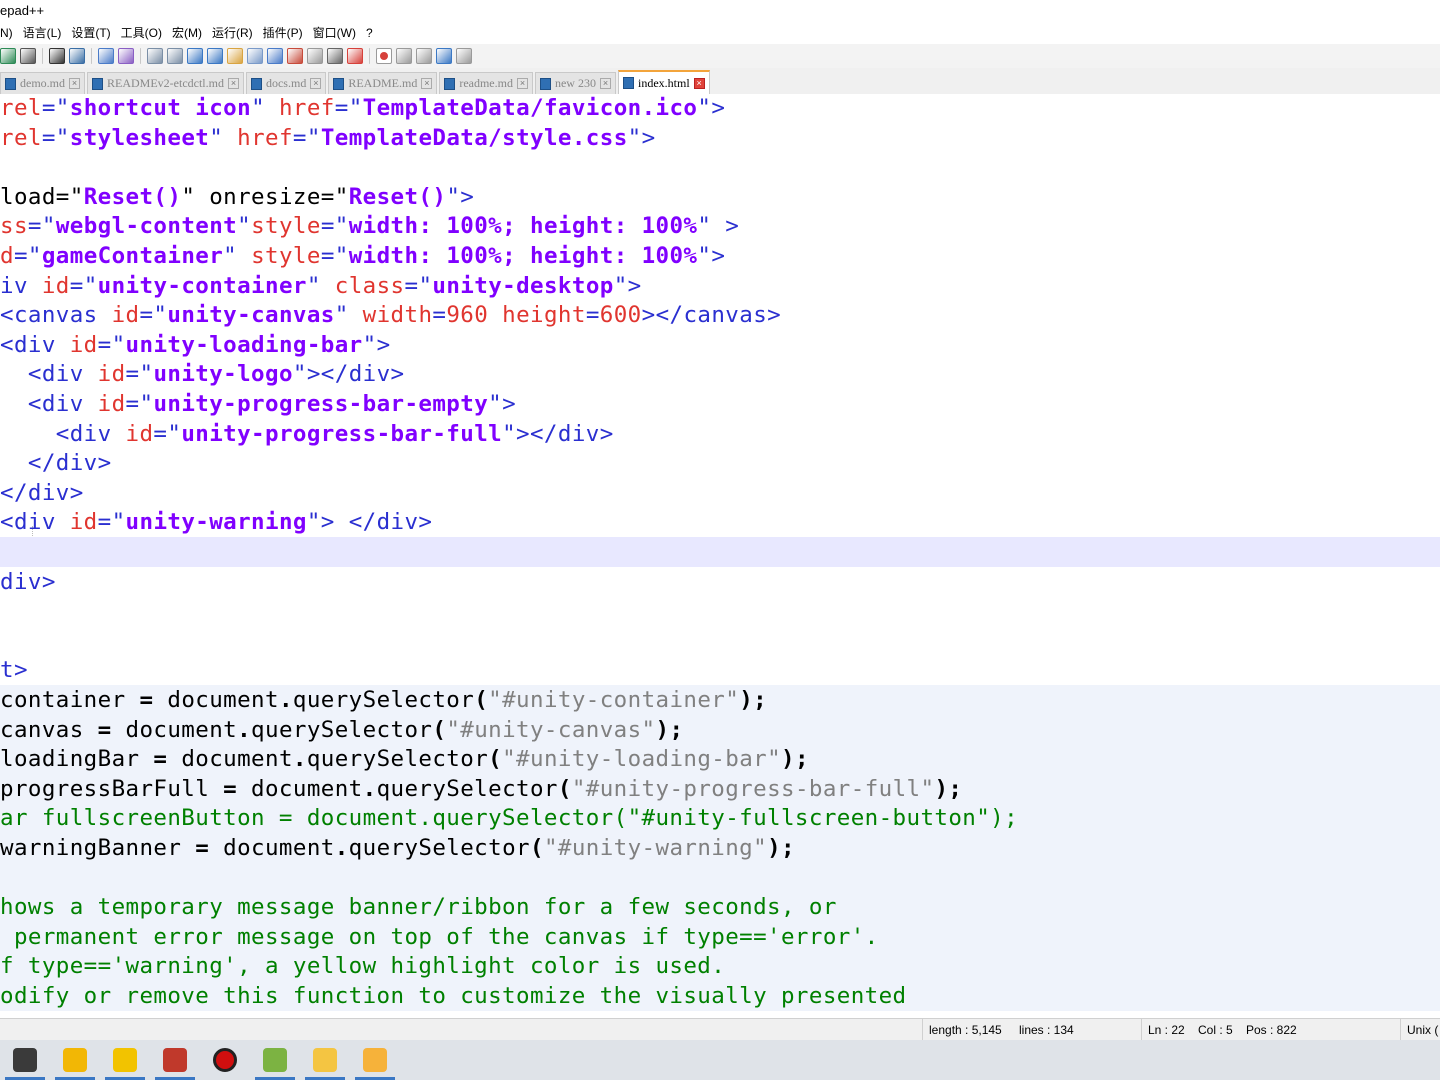 The height and width of the screenshot is (1080, 1440). What do you see at coordinates (711, 315) in the screenshot?
I see `code-token: ></canvas>` at bounding box center [711, 315].